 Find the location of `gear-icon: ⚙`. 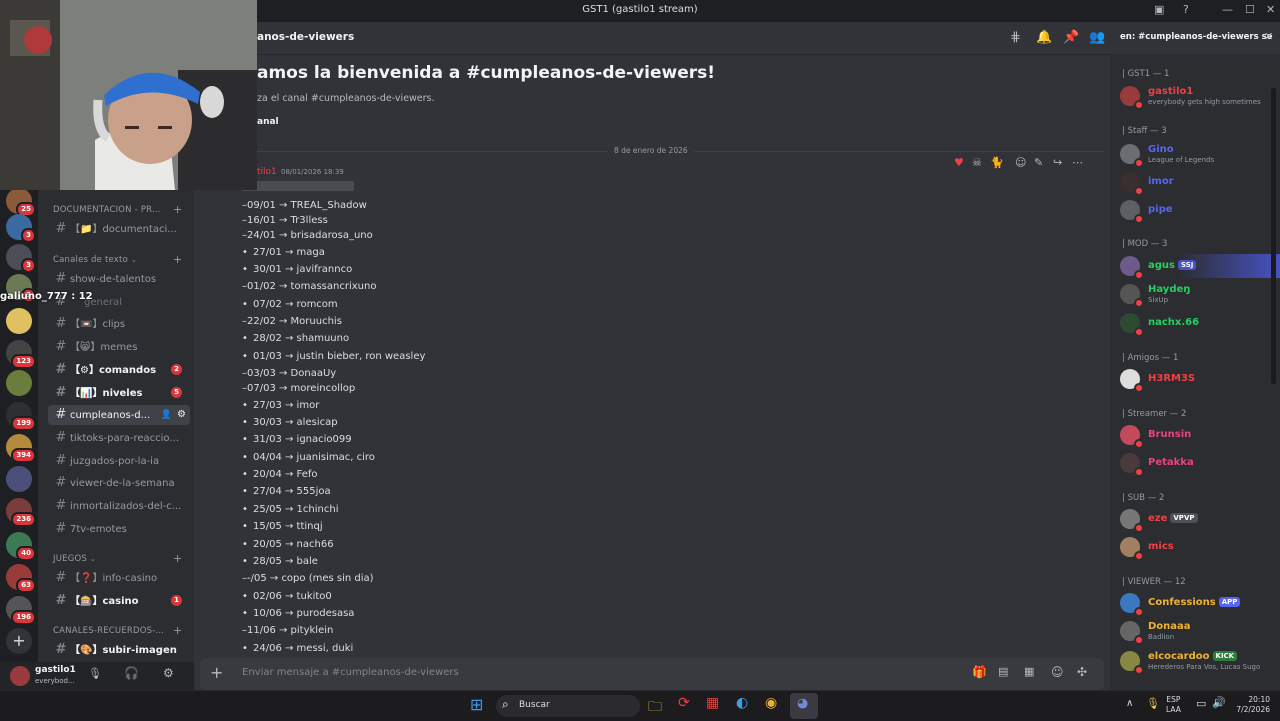

gear-icon: ⚙ is located at coordinates (168, 673).